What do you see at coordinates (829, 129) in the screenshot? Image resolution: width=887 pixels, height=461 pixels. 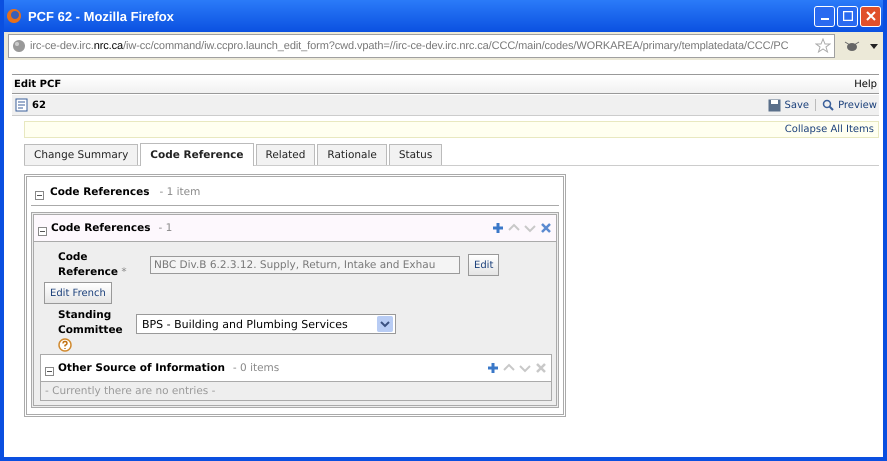 I see `collapse-all-link: Collapse All Items` at bounding box center [829, 129].